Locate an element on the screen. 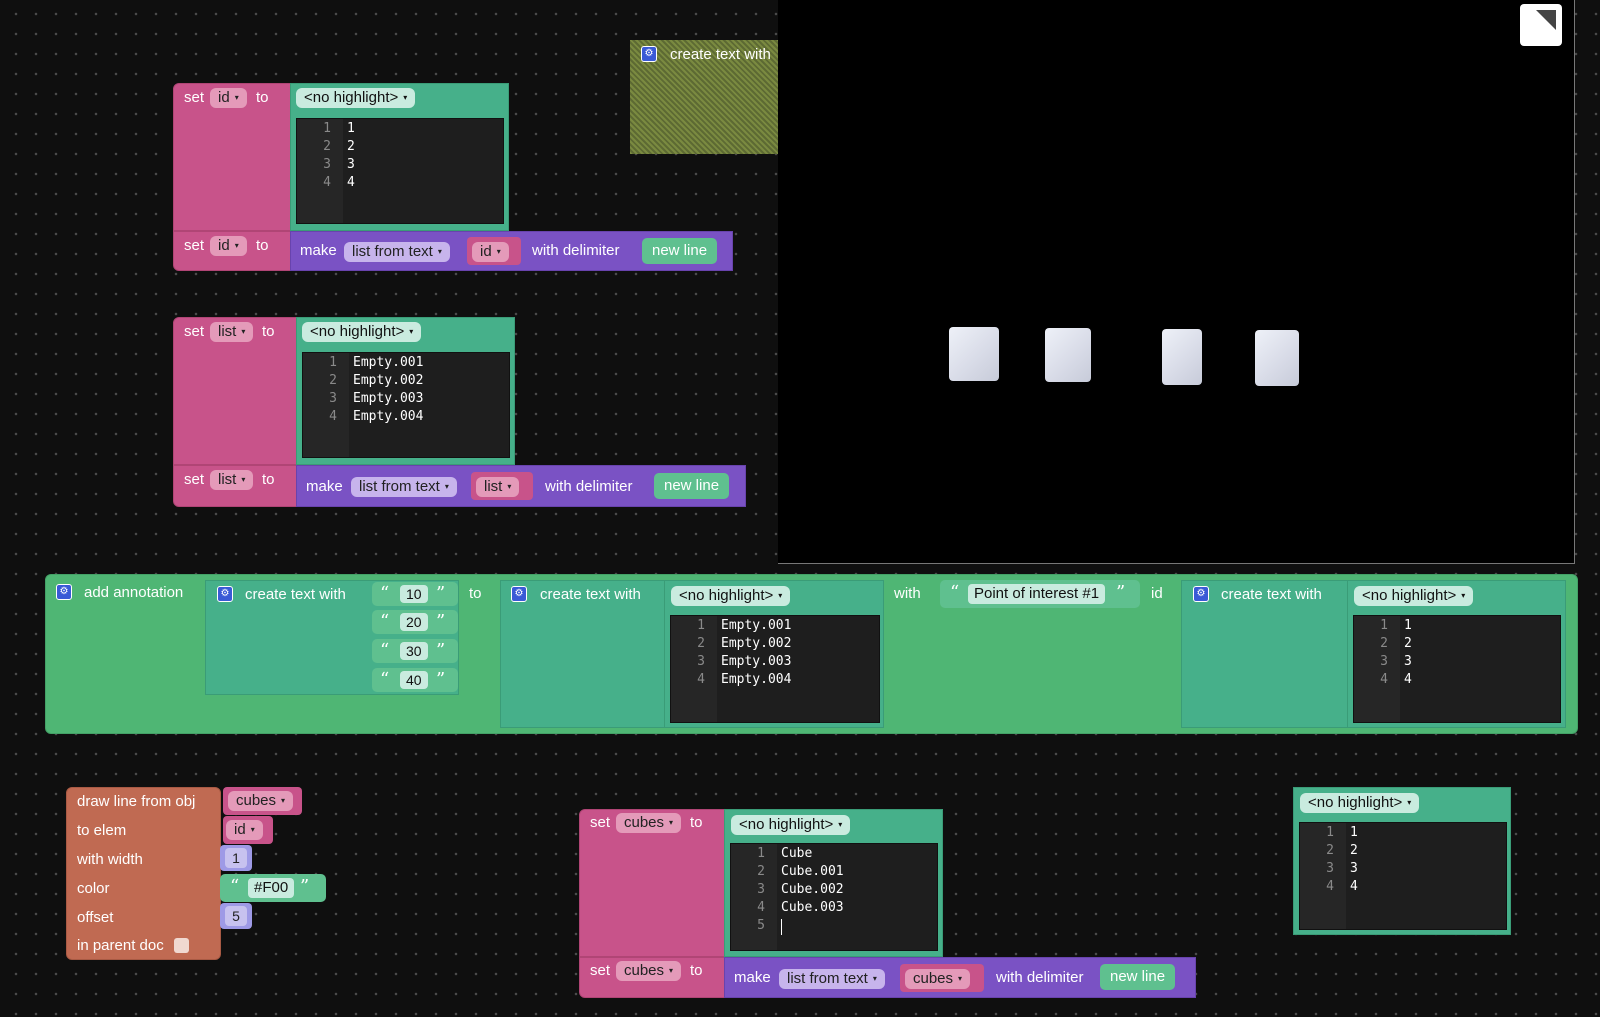 Image resolution: width=1600 pixels, height=1017 pixels. number-text: 10 is located at coordinates (414, 594).